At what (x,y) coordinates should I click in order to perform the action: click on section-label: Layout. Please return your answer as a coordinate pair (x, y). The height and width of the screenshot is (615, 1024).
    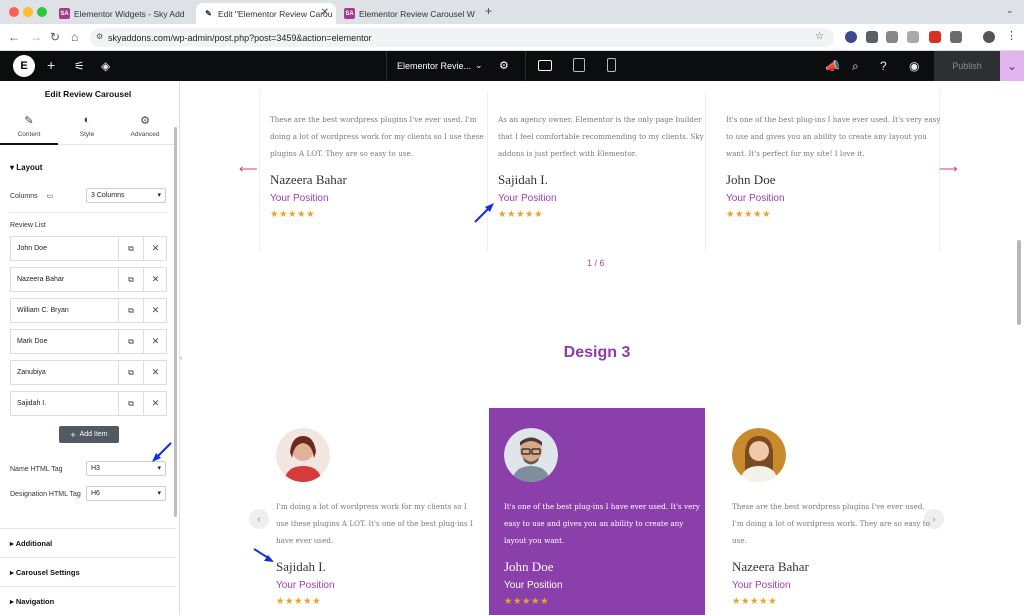
    Looking at the image, I should click on (29, 167).